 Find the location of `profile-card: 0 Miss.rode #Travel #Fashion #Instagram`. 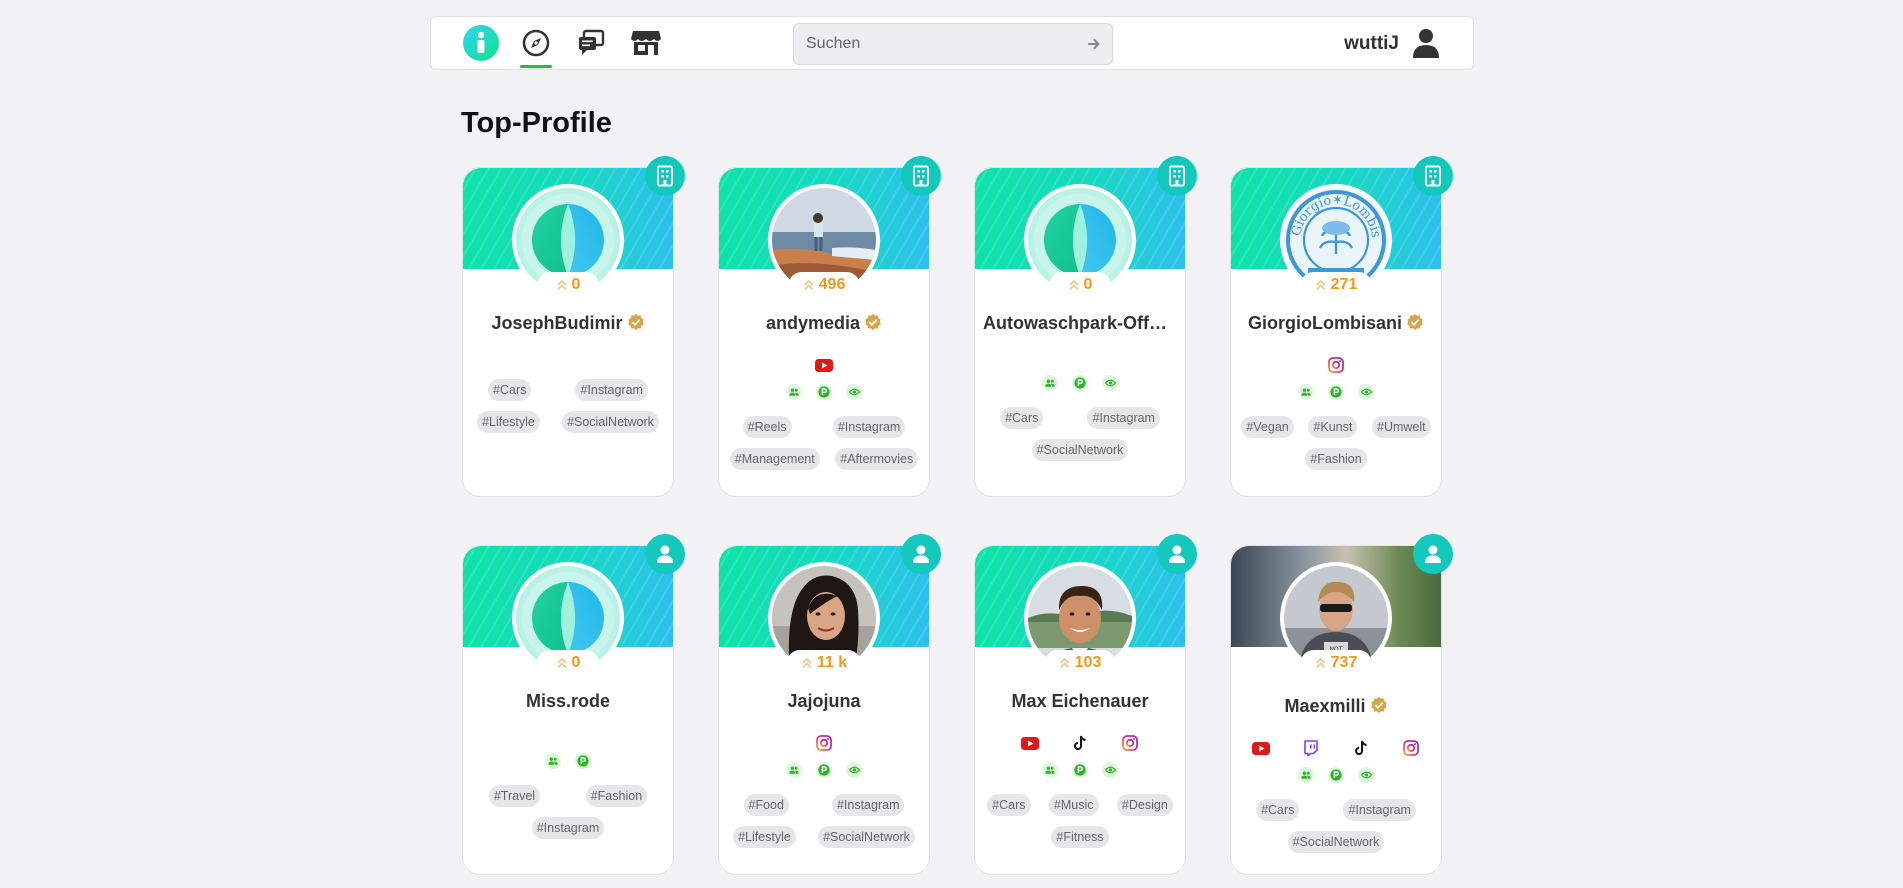

profile-card: 0 Miss.rode #Travel #Fashion #Instagram is located at coordinates (573, 704).